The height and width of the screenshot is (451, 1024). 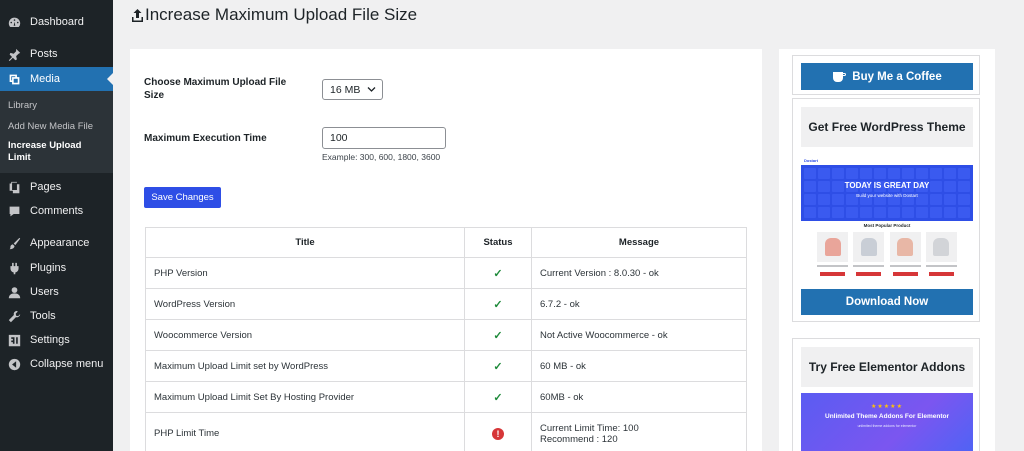 What do you see at coordinates (639, 335) in the screenshot?
I see `row-message: Not Active Woocommerce - ok` at bounding box center [639, 335].